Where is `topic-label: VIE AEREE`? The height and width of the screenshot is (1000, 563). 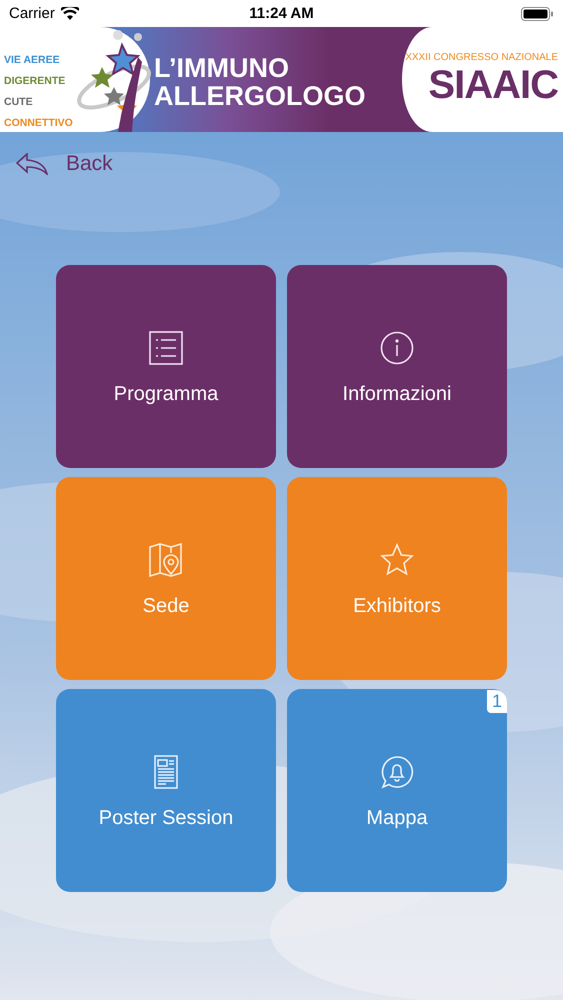
topic-label: VIE AEREE is located at coordinates (32, 60).